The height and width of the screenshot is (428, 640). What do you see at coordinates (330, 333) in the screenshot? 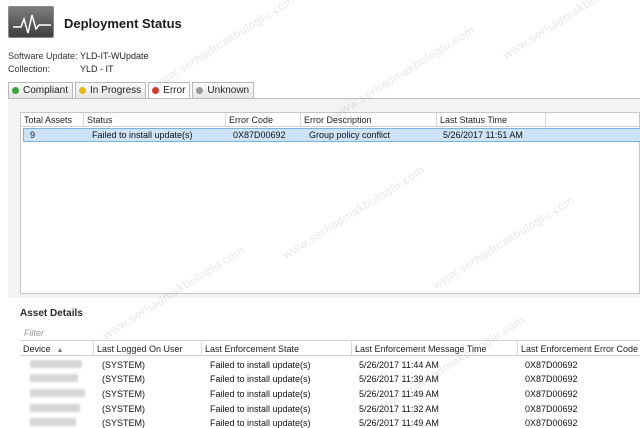
I see `filter-input: Filter` at bounding box center [330, 333].